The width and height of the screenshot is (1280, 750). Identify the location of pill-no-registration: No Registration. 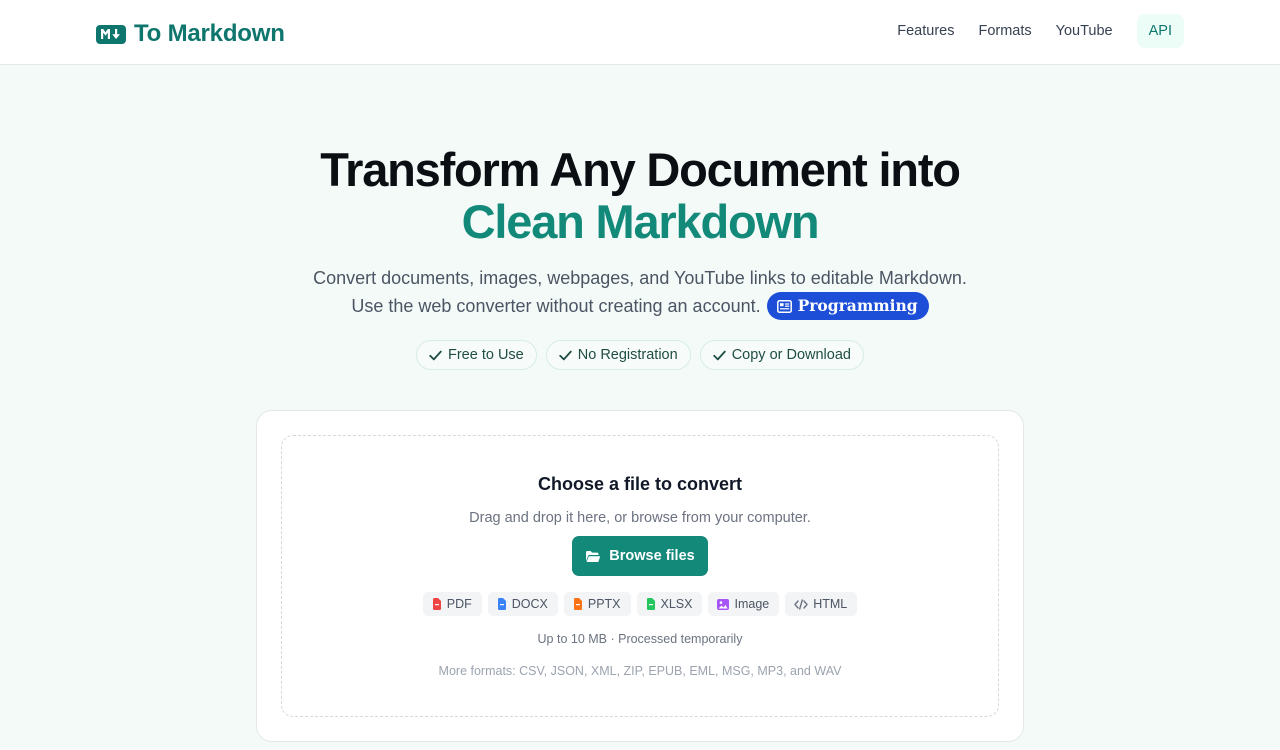
(618, 355).